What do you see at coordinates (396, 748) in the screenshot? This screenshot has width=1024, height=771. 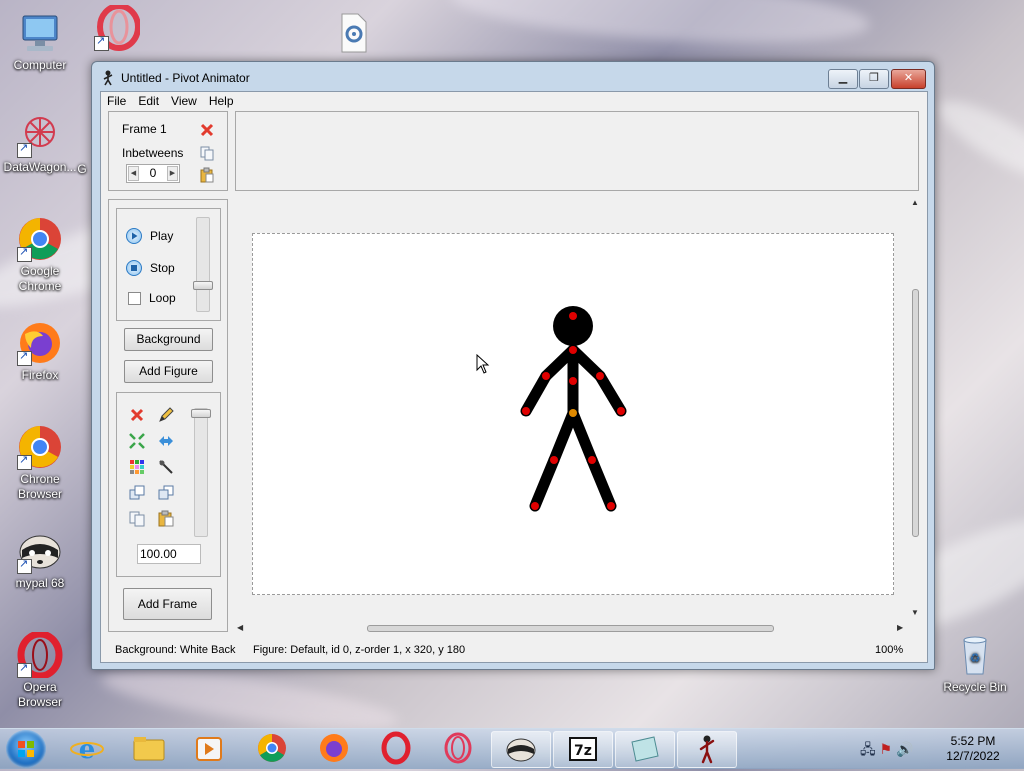 I see `taskbar-opera` at bounding box center [396, 748].